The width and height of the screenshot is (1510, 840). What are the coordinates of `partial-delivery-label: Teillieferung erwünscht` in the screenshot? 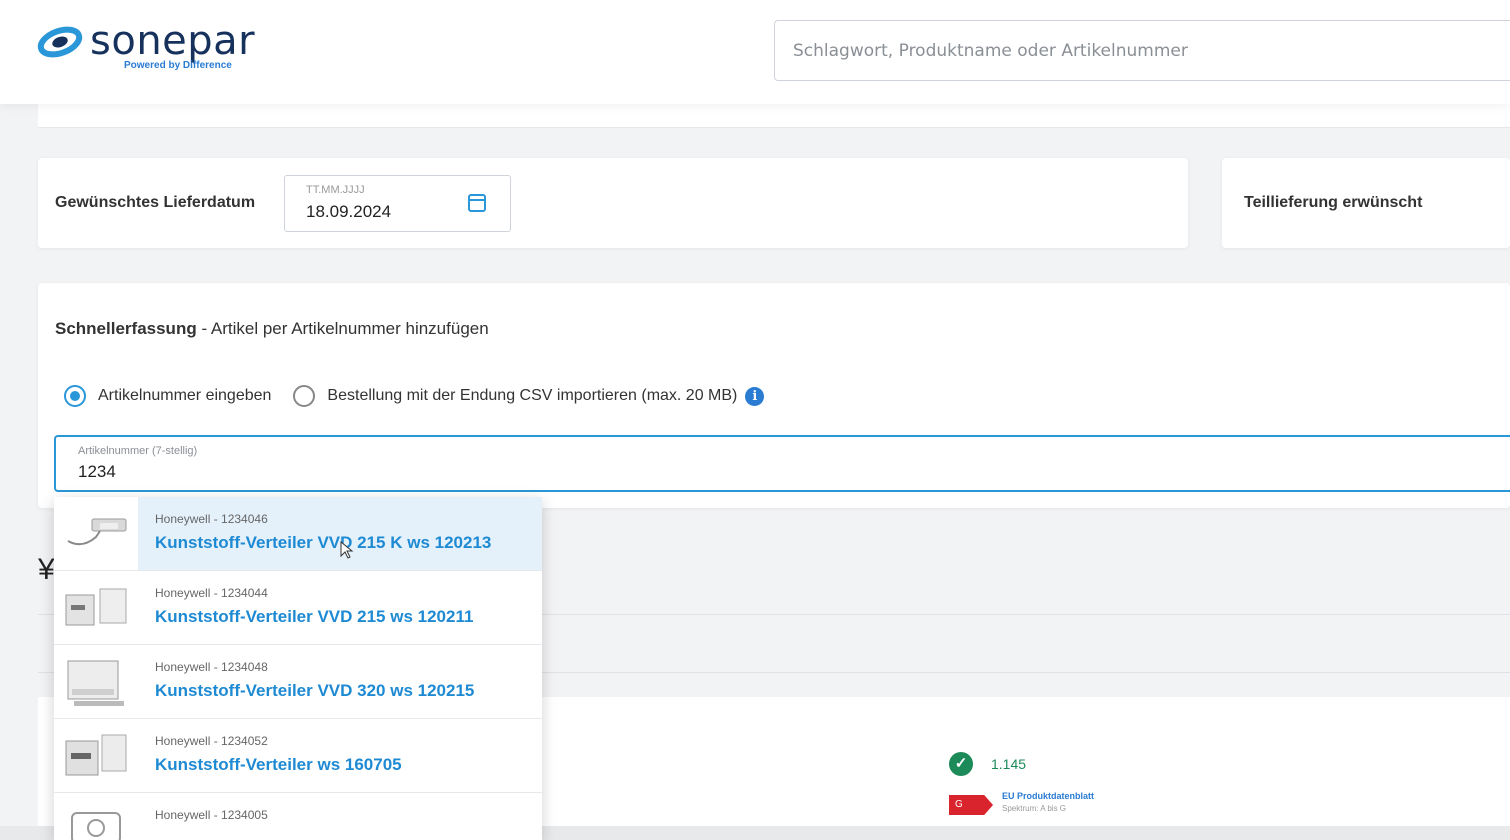 It's located at (1333, 202).